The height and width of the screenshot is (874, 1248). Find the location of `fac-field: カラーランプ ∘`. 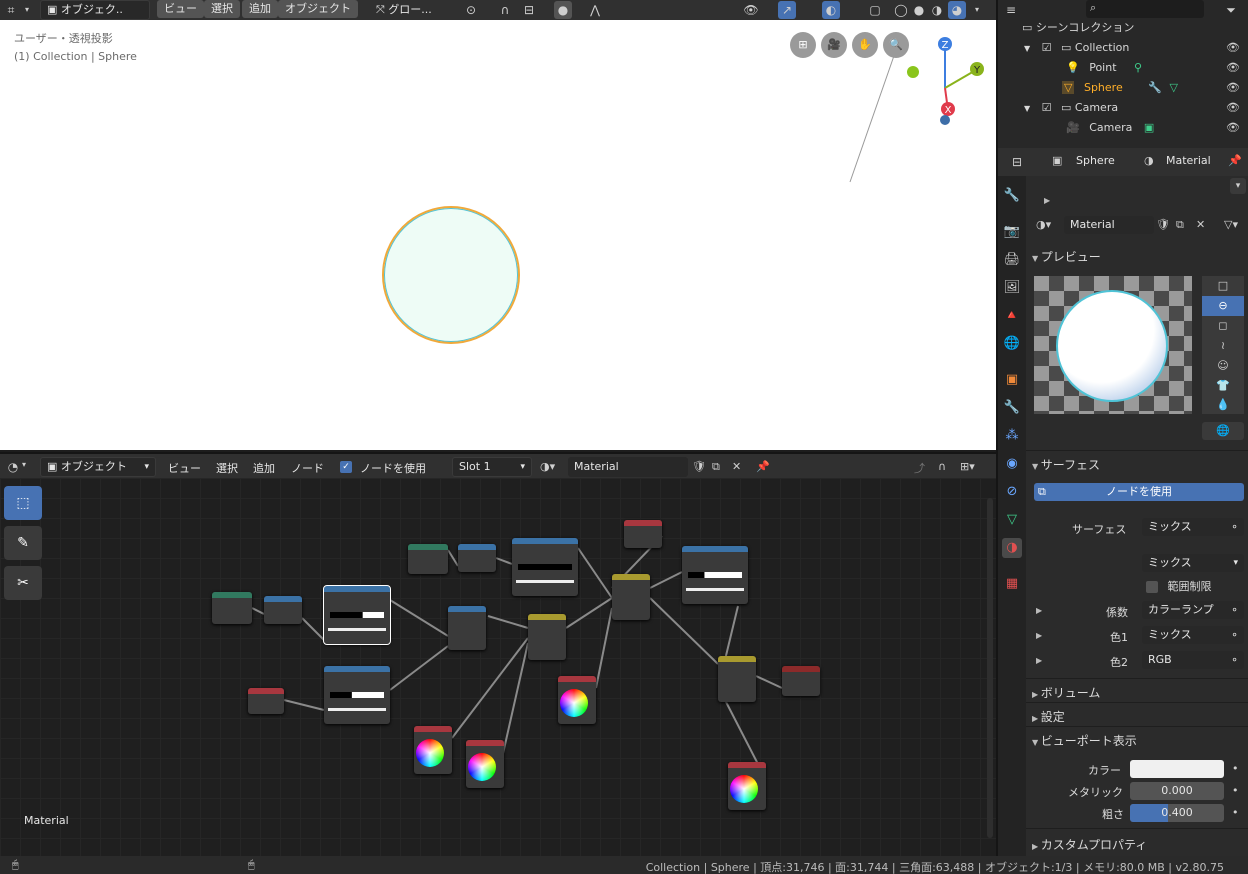

fac-field: カラーランプ ∘ is located at coordinates (1193, 610).